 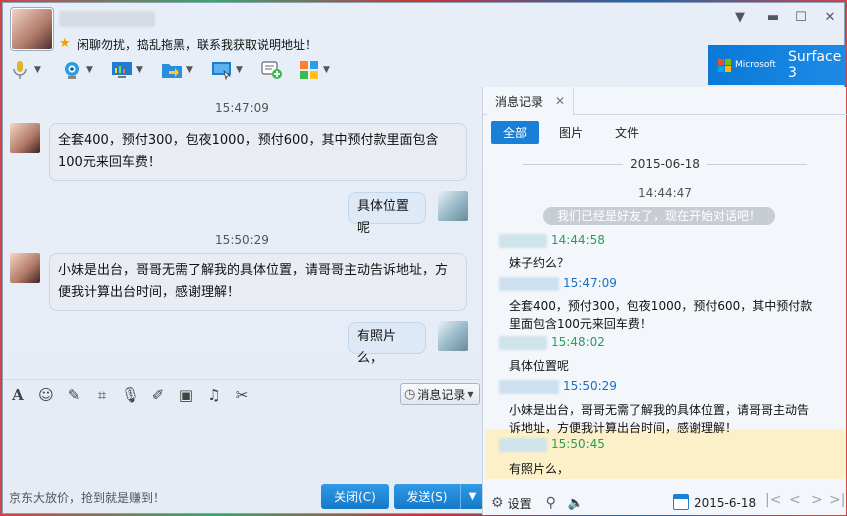 I want to click on close-icon: ✕, so click(x=560, y=101).